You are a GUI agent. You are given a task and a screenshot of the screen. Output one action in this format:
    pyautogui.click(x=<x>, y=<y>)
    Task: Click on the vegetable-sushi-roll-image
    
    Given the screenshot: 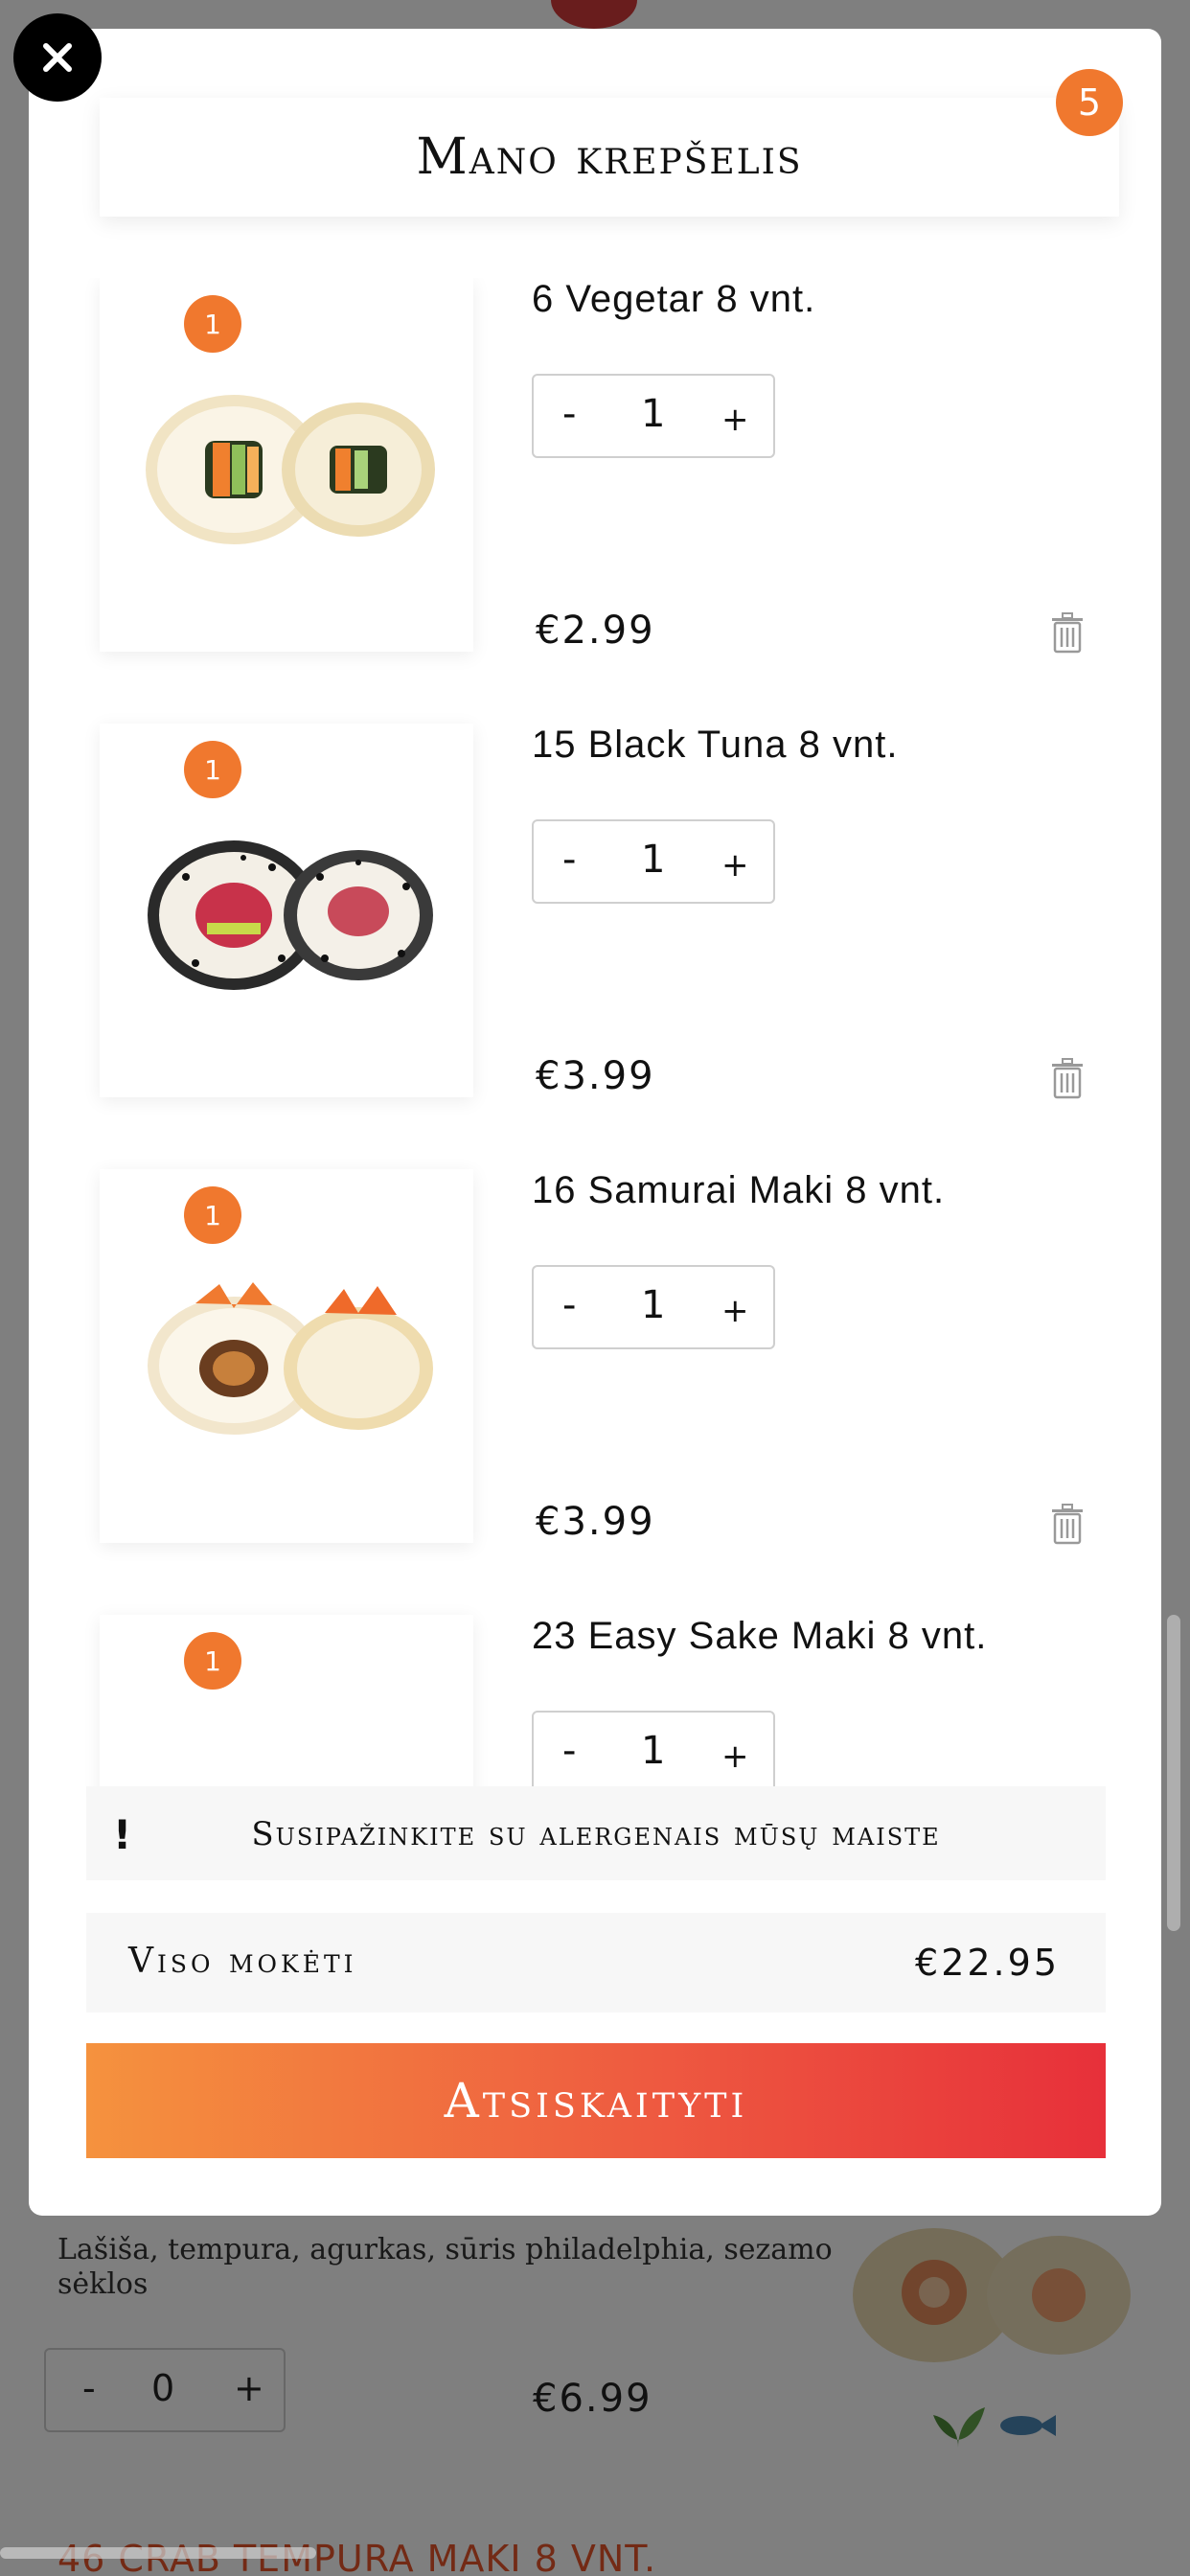 What is the action you would take?
    pyautogui.click(x=290, y=469)
    